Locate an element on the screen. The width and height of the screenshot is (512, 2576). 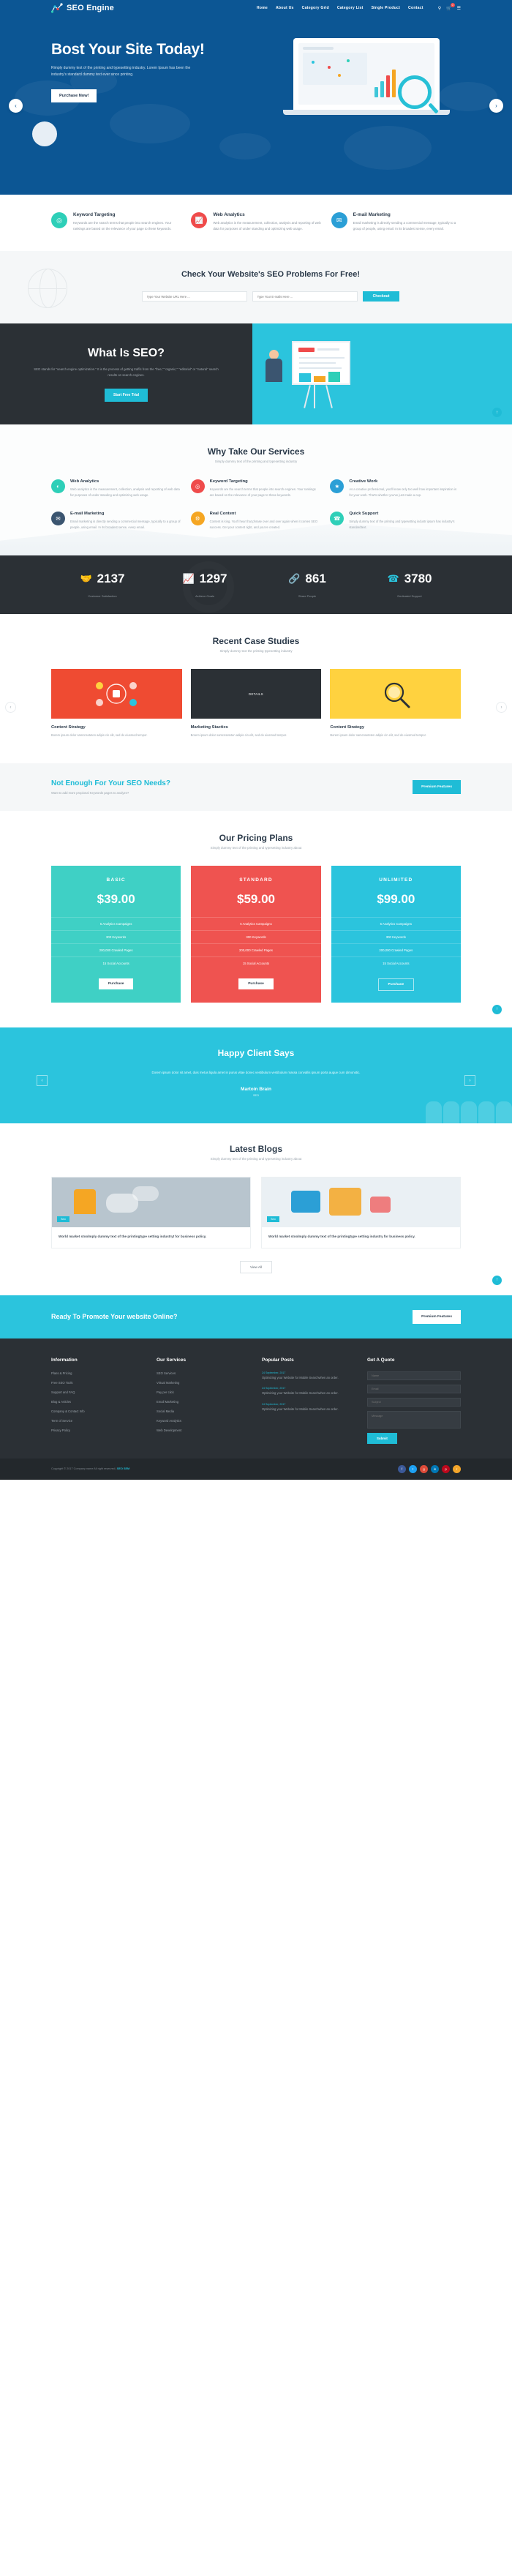
testimonial-title: Happy Client Says is located at coordinates (256, 1052).